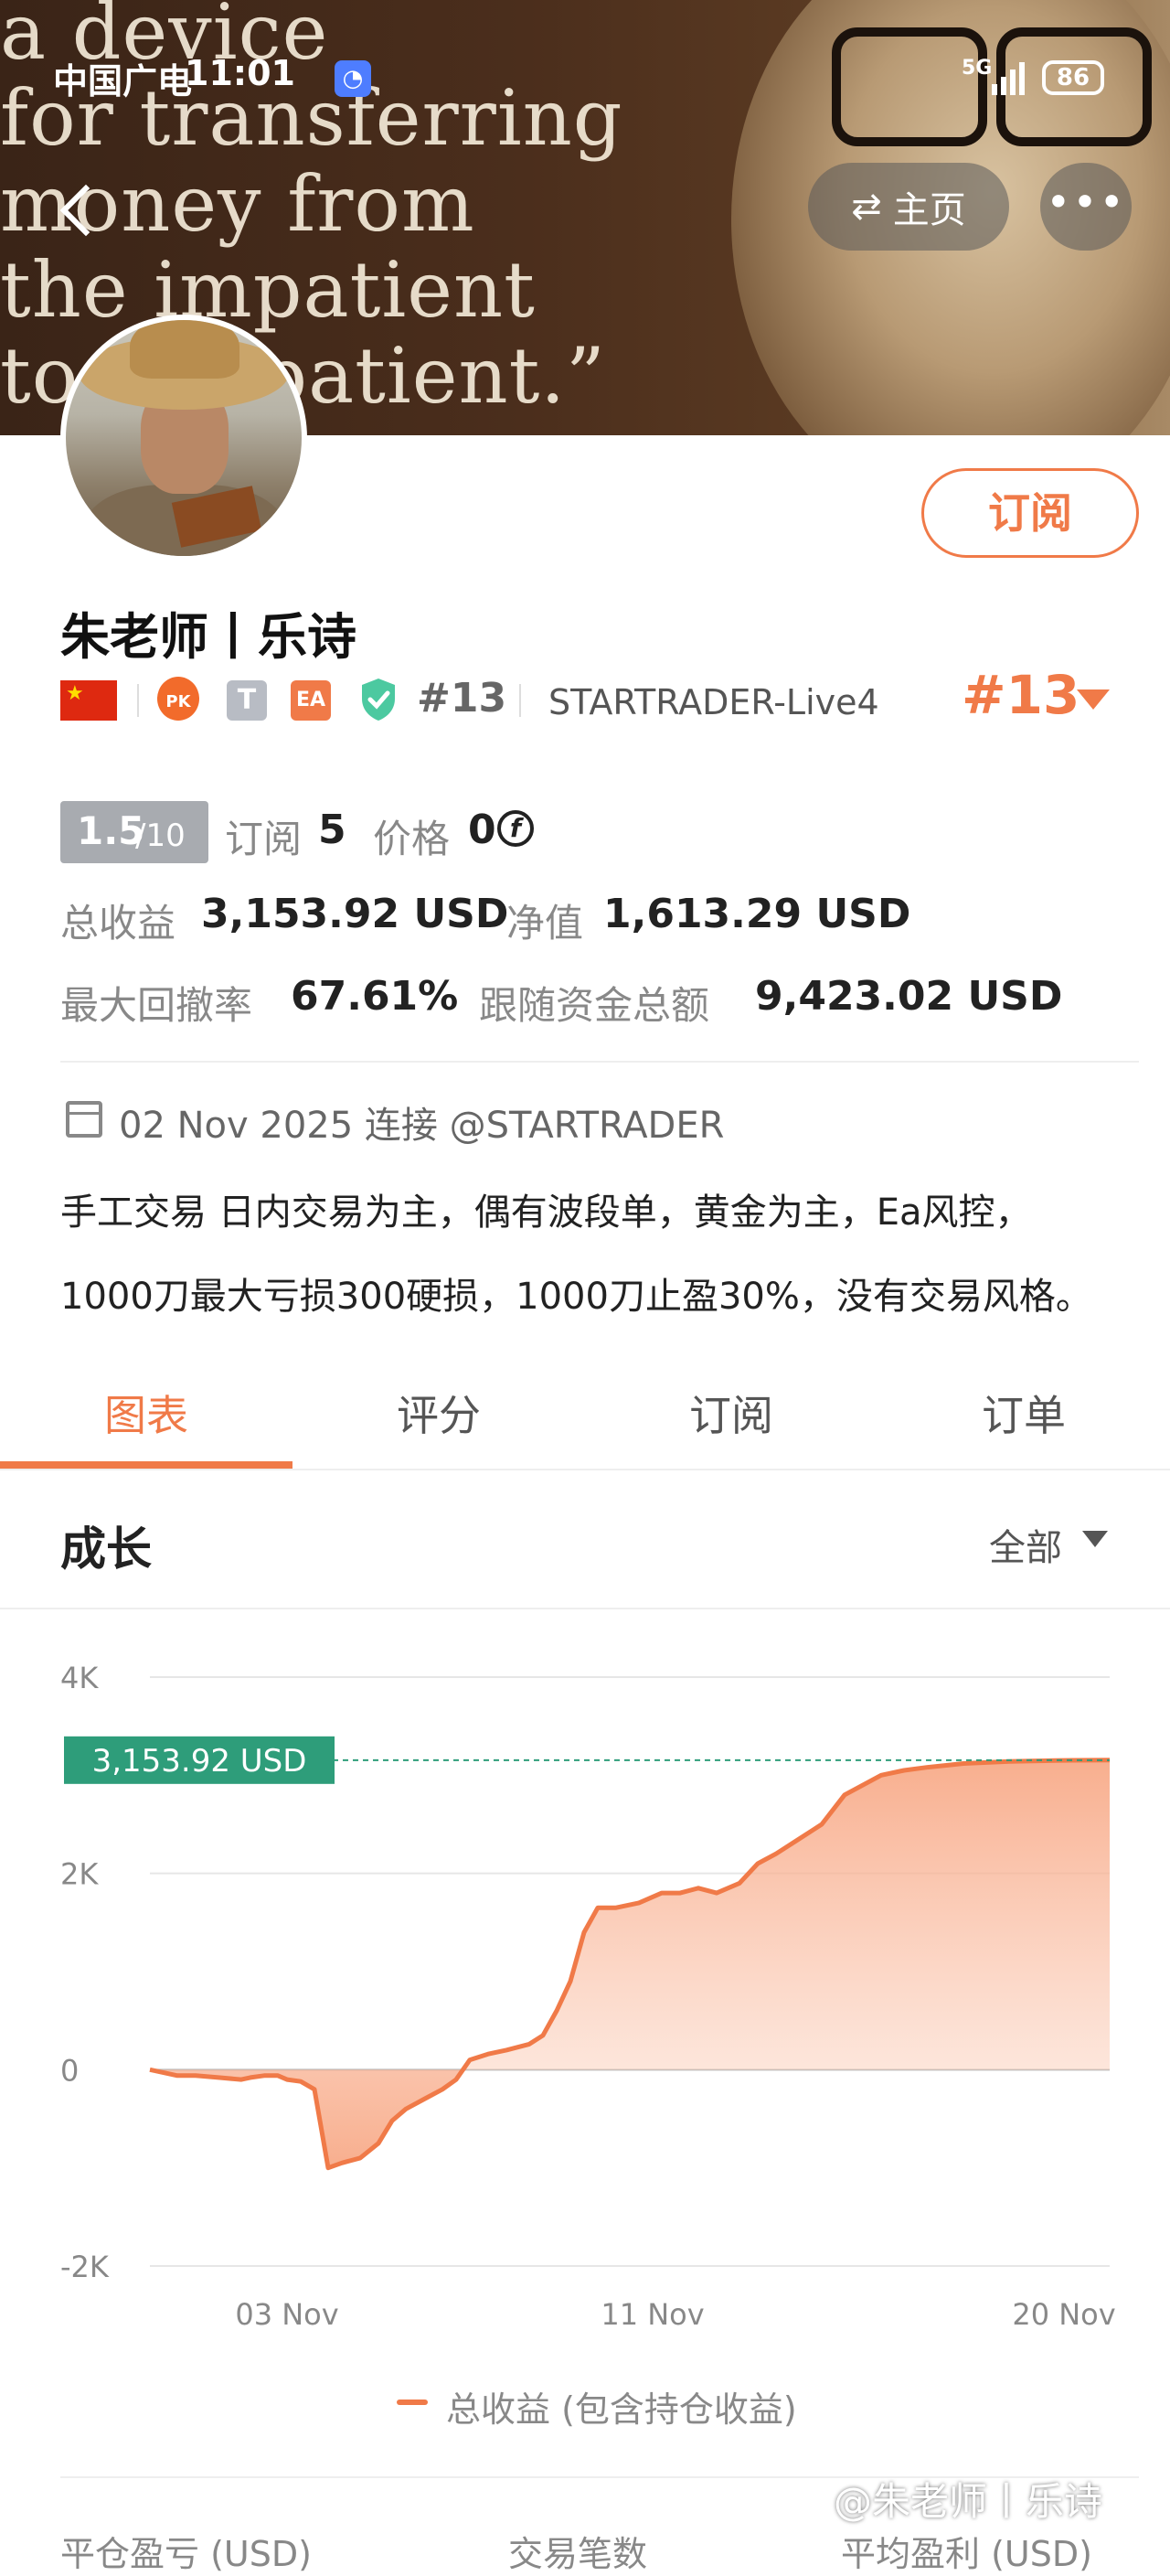 The image size is (1170, 2576). Describe the element at coordinates (413, 2402) in the screenshot. I see `legend-swatch` at that location.